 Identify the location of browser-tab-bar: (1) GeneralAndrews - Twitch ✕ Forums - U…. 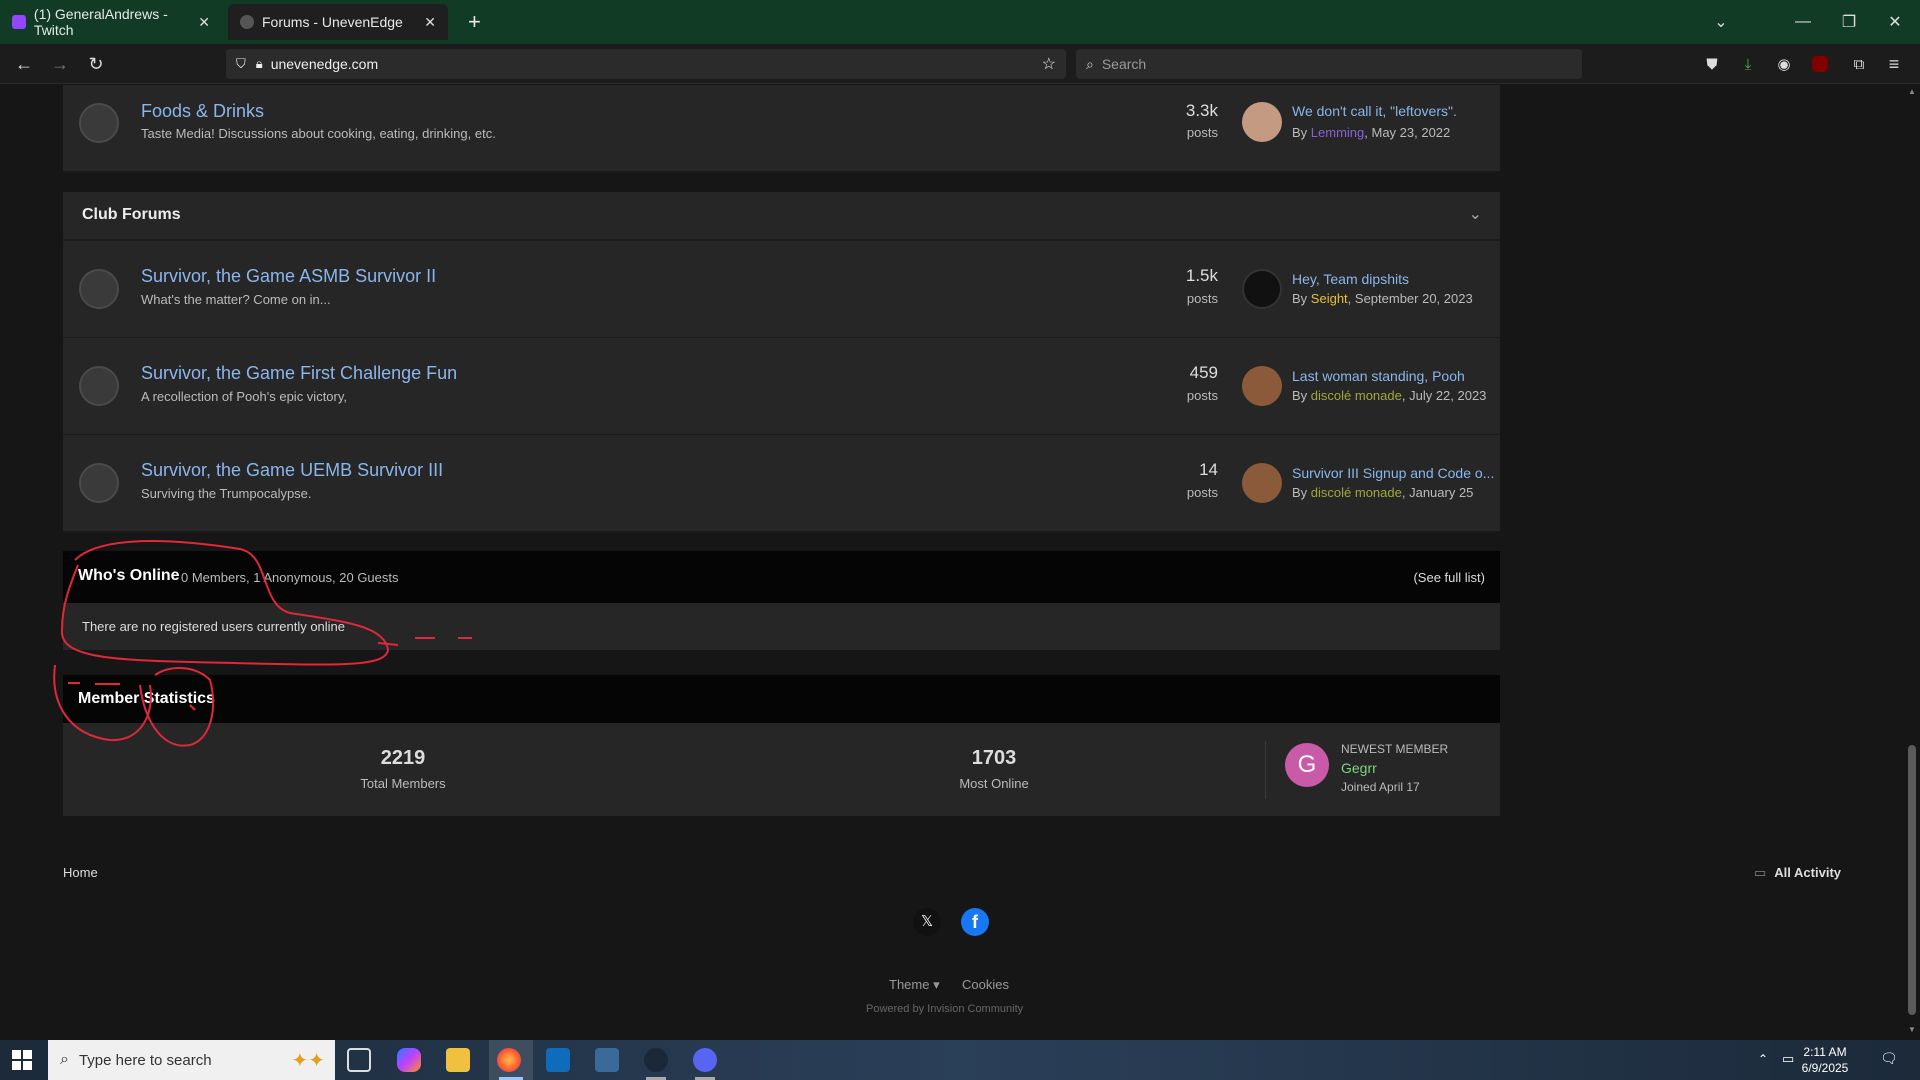
(960, 22).